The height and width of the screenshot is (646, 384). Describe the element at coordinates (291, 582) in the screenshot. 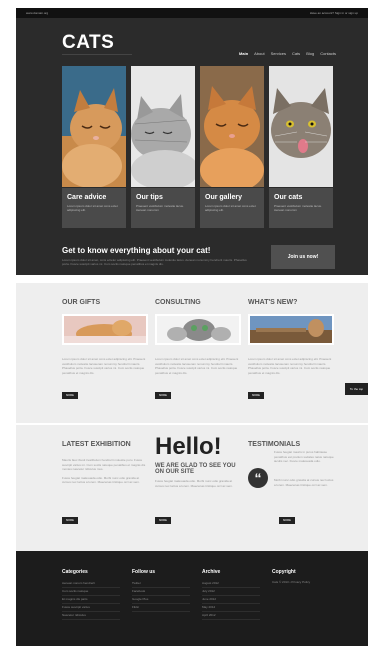

I see `copyright-text: Cats © 2013 • Privacy Policy` at that location.